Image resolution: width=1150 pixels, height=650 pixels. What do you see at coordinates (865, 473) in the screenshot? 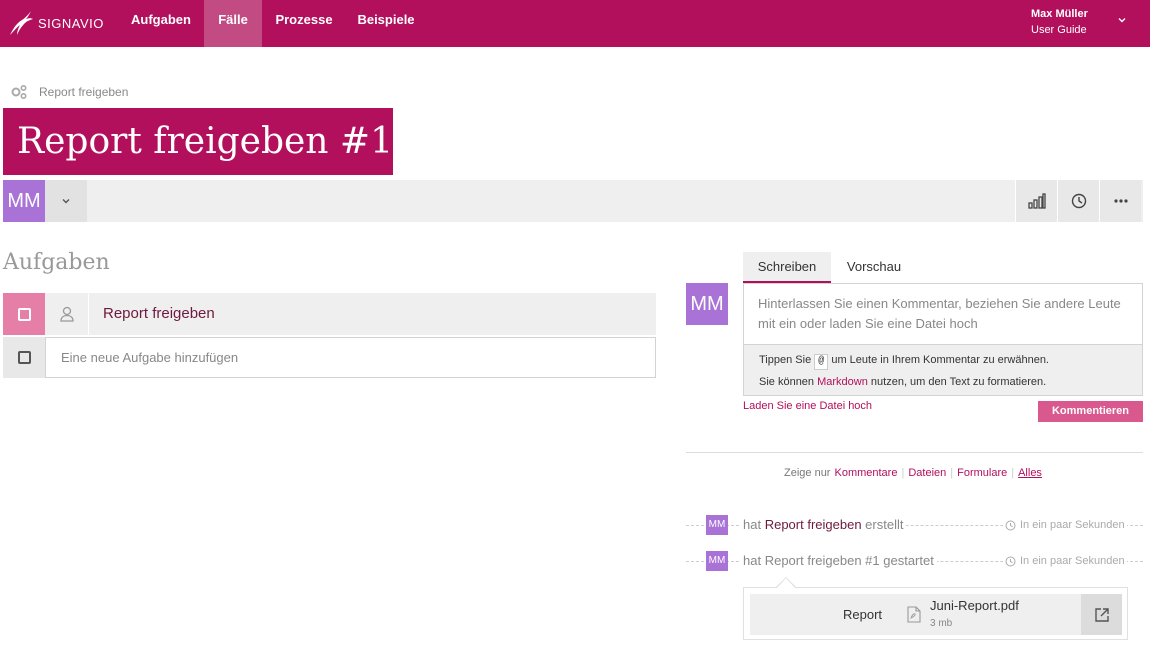
I see `filter-comments: Kommentare` at bounding box center [865, 473].